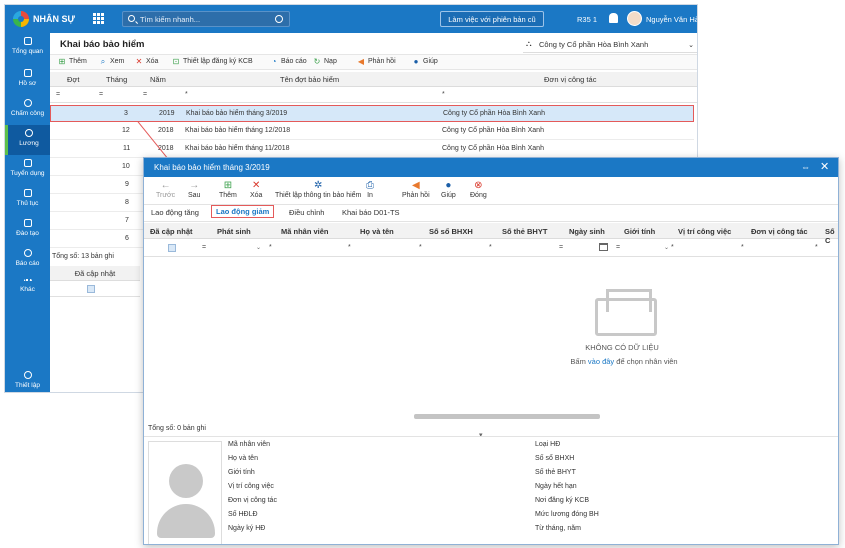 Image resolution: width=845 pixels, height=548 pixels. What do you see at coordinates (27, 140) in the screenshot?
I see `sidebar-item-luong: Lương` at bounding box center [27, 140].